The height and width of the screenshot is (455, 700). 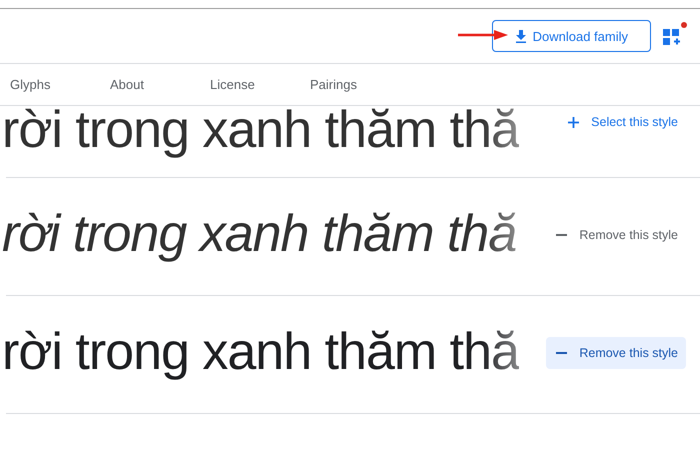 What do you see at coordinates (160, 84) in the screenshot?
I see `tab: About` at bounding box center [160, 84].